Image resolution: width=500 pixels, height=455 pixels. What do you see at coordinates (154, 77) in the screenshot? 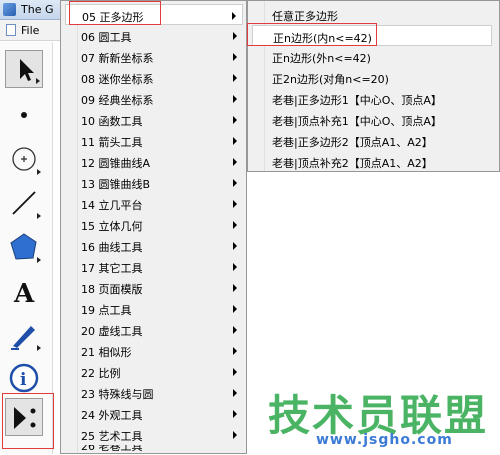
I see `menu-item-08: 08 迷你坐标系` at bounding box center [154, 77].